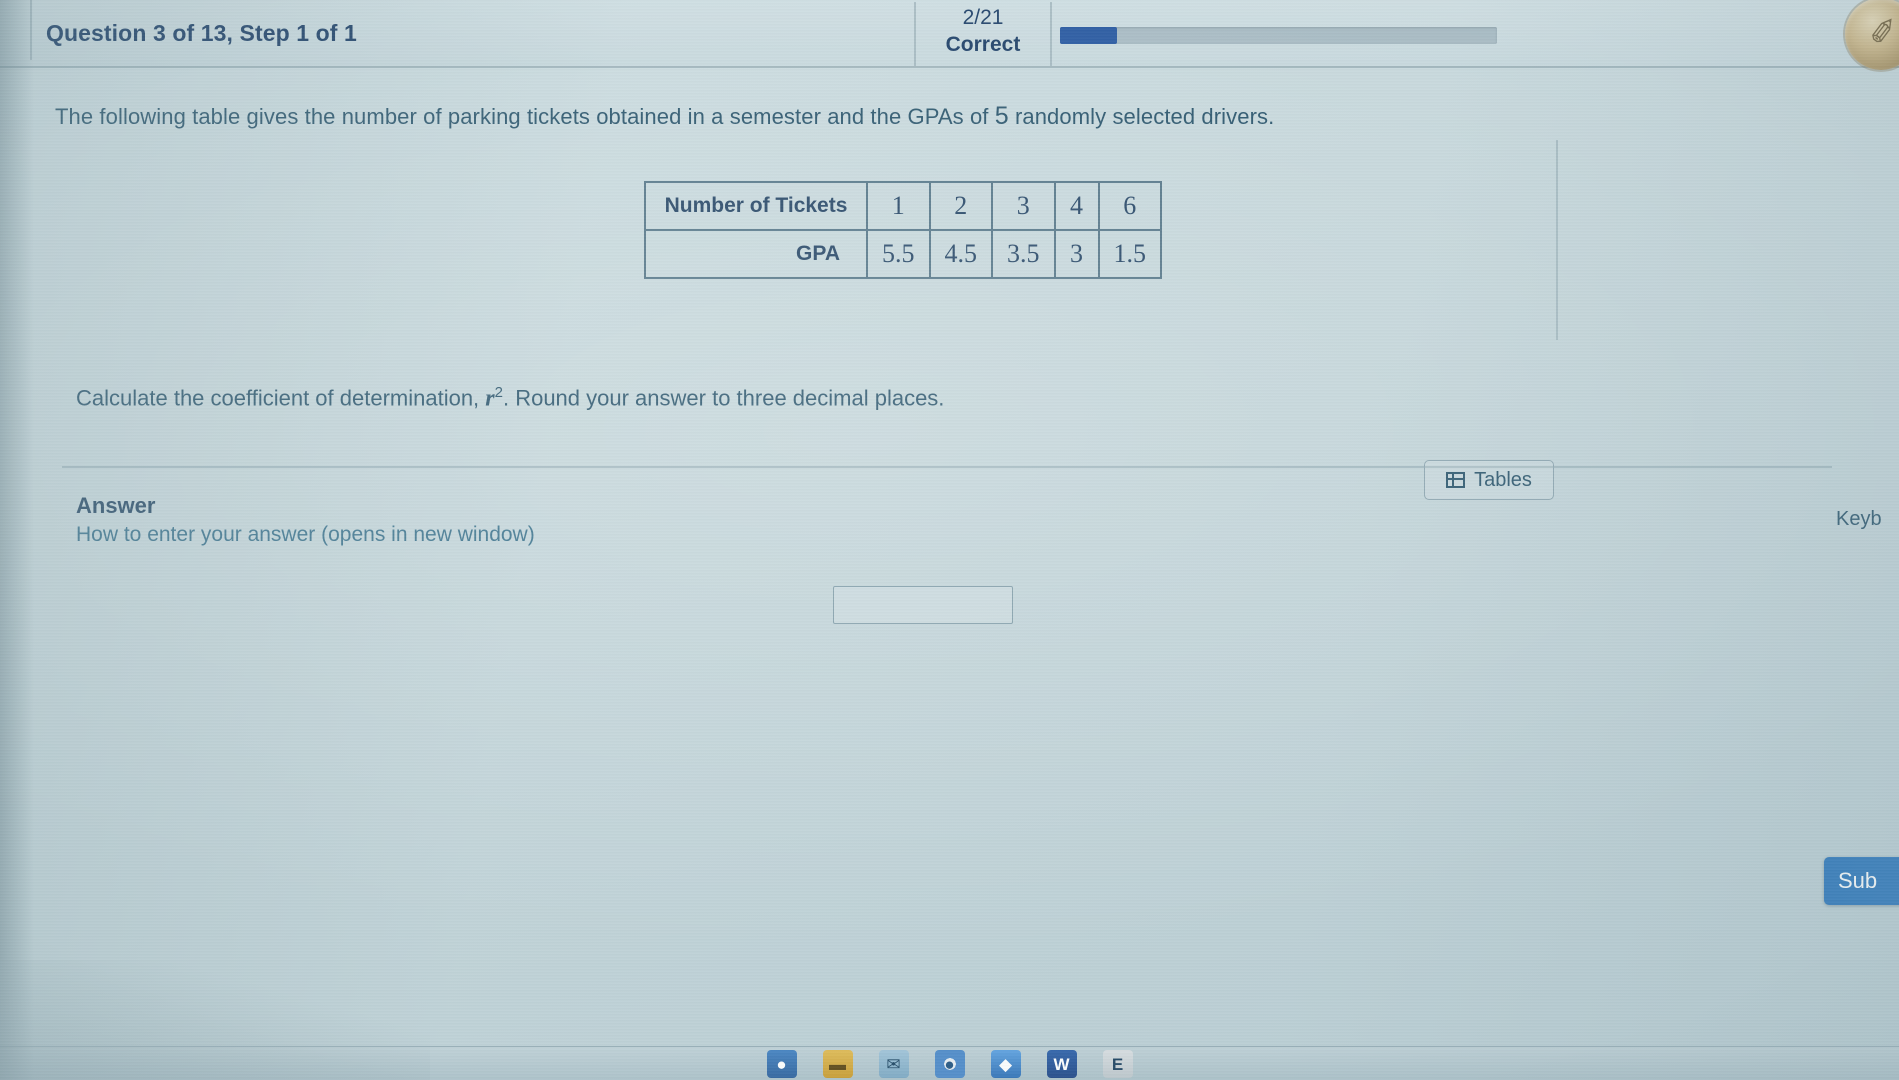  What do you see at coordinates (1141, 116) in the screenshot?
I see `question-statement-part2: randomly selected drivers.` at bounding box center [1141, 116].